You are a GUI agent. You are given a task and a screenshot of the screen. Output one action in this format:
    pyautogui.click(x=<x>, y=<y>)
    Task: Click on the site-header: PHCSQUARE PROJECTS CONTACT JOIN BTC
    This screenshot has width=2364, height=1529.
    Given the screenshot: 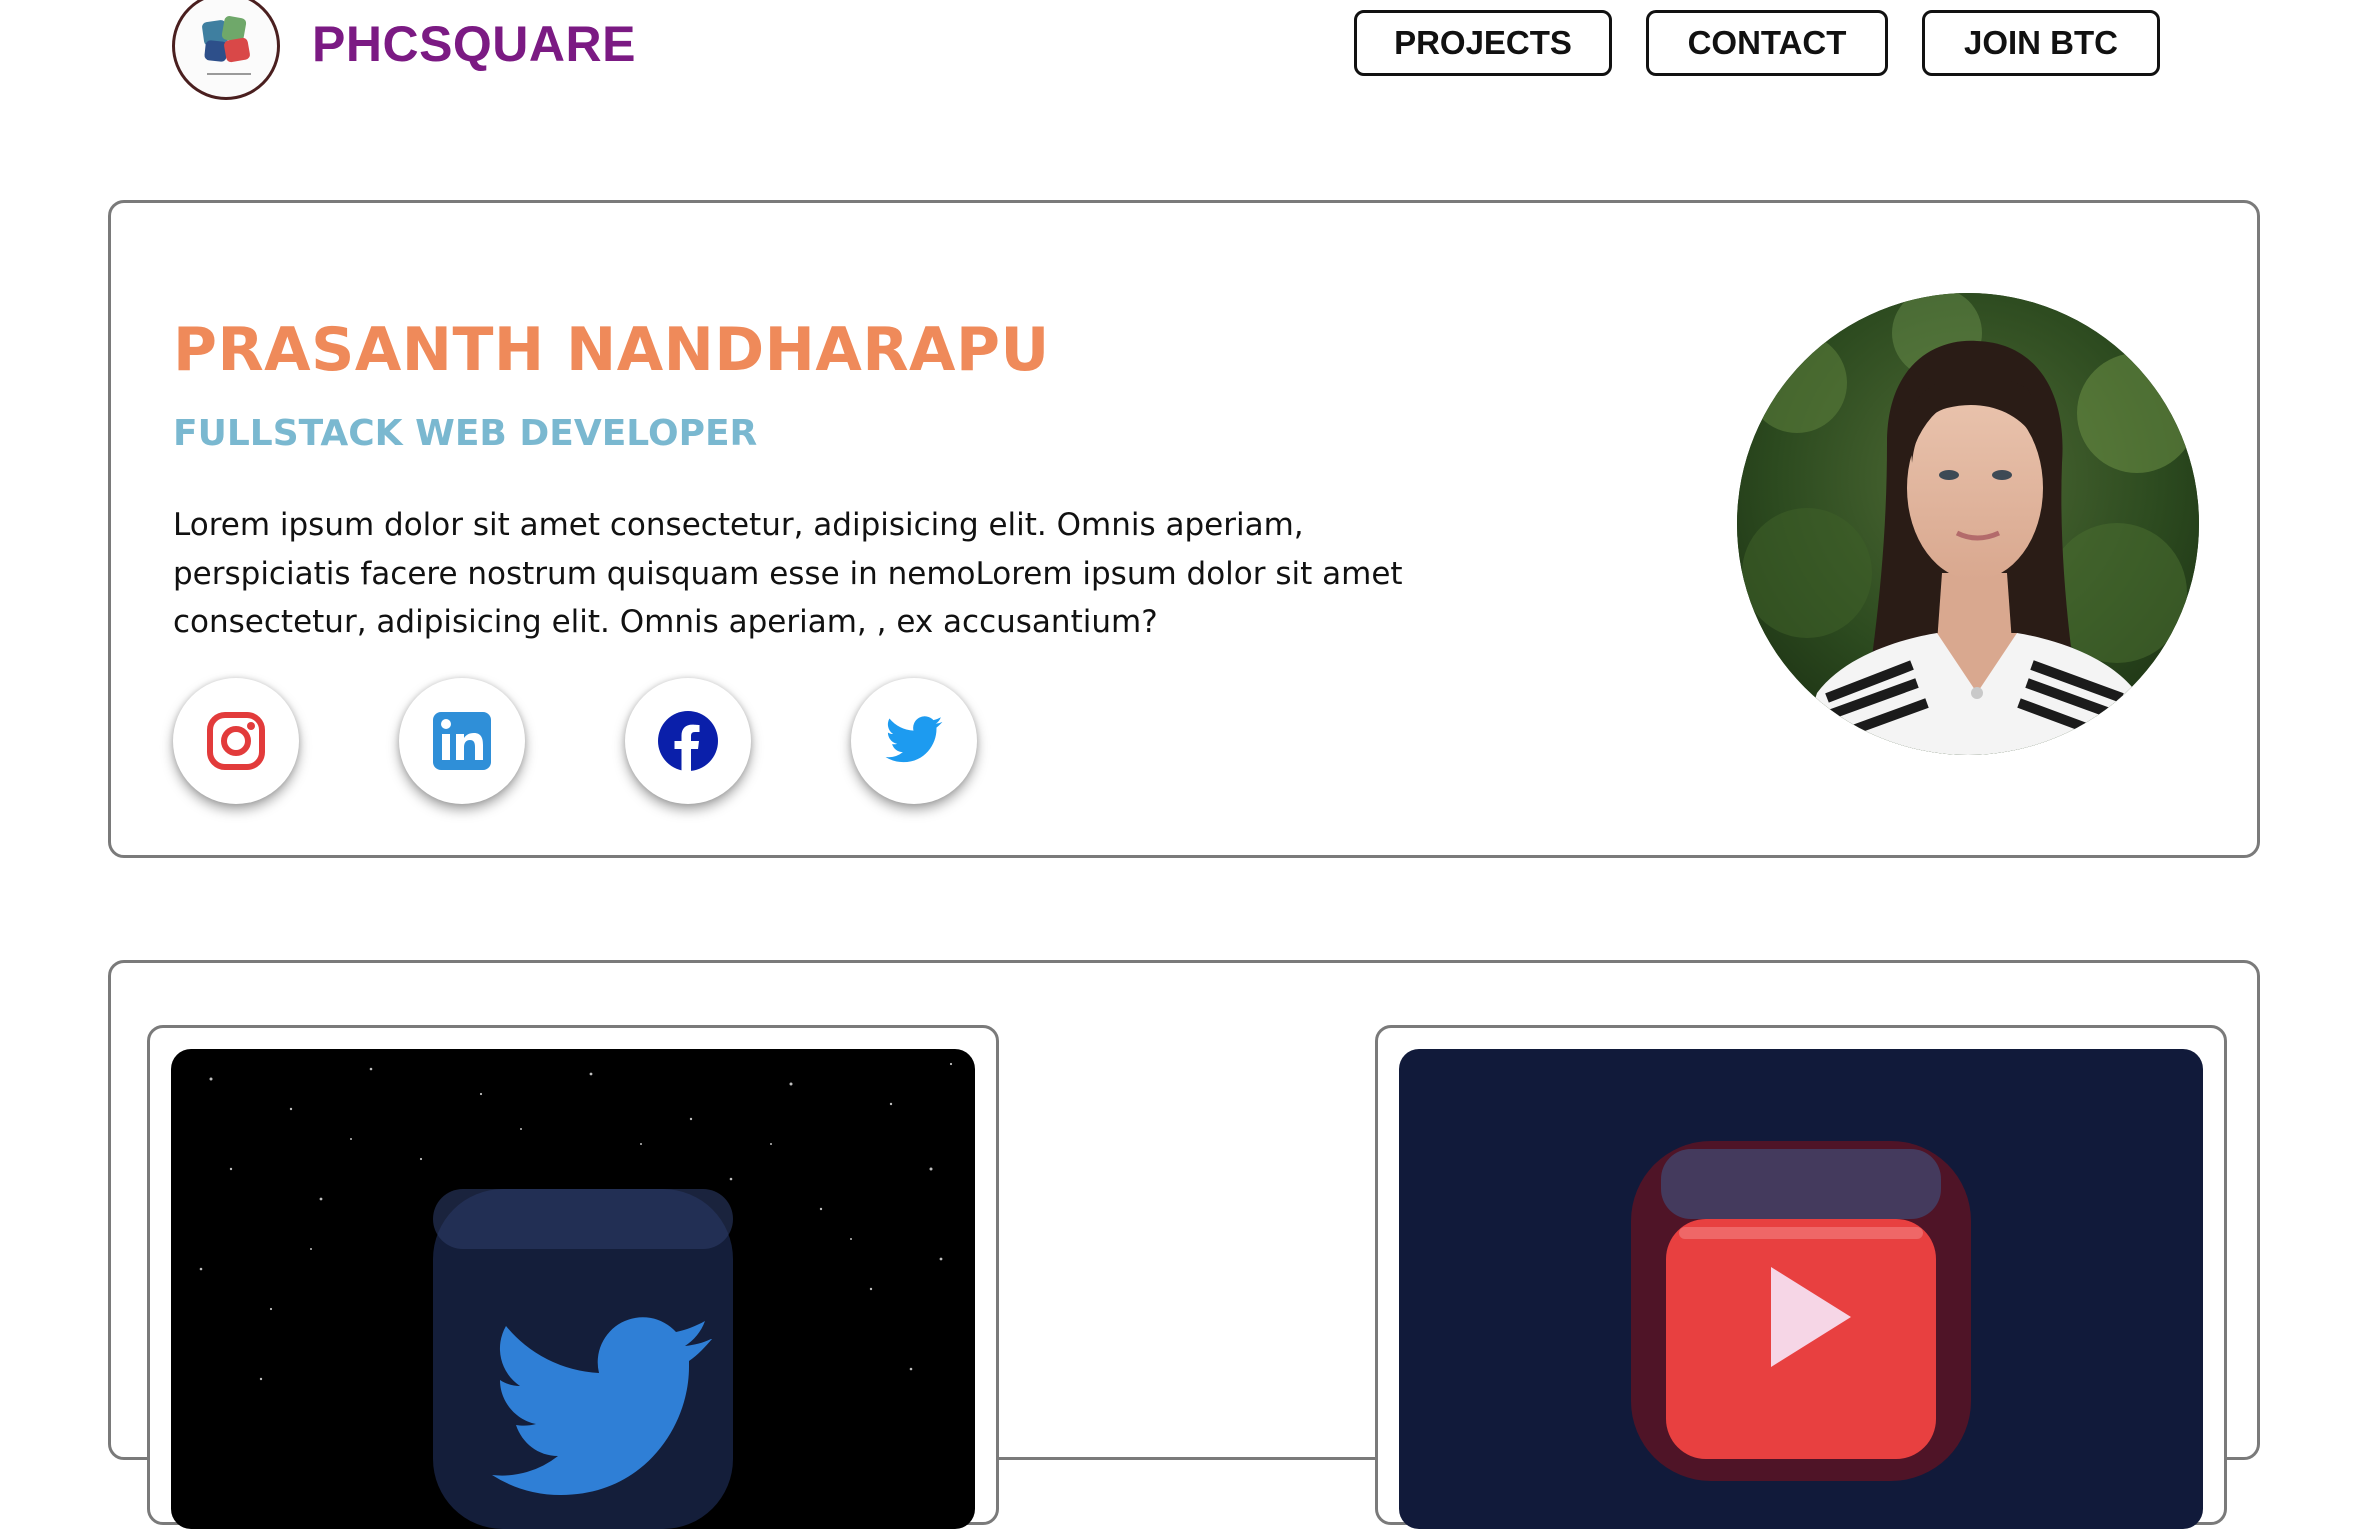 What is the action you would take?
    pyautogui.click(x=1182, y=55)
    